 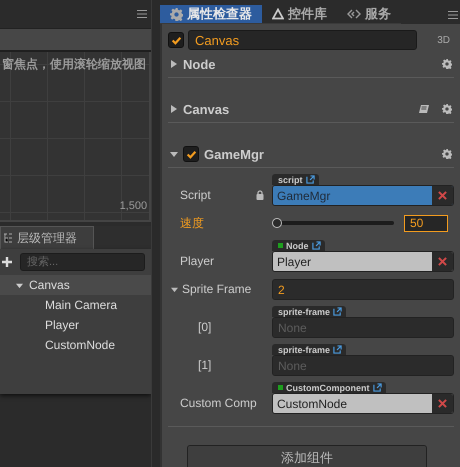 What do you see at coordinates (294, 262) in the screenshot?
I see `field-value: Player` at bounding box center [294, 262].